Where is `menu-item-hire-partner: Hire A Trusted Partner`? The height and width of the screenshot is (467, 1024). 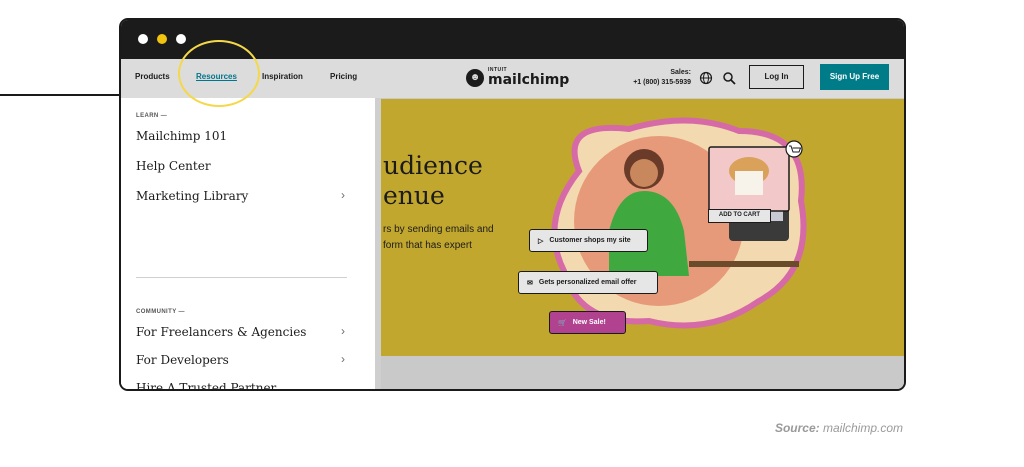
menu-item-hire-partner: Hire A Trusted Partner is located at coordinates (206, 385).